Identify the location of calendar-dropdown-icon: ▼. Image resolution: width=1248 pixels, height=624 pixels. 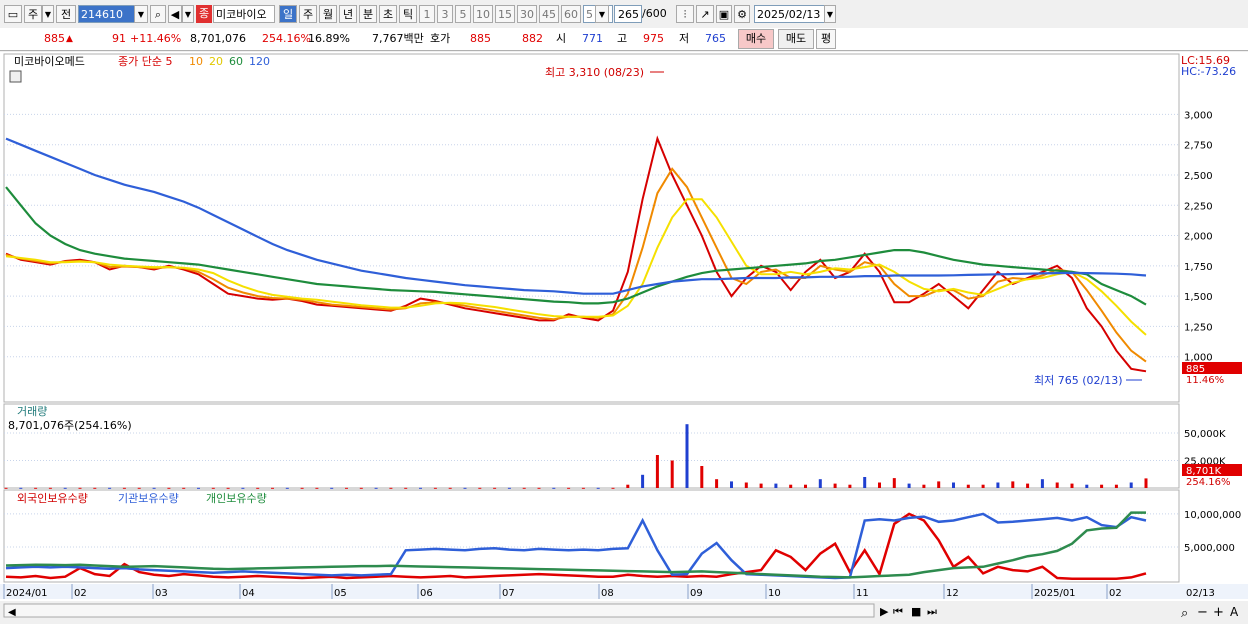
(830, 14).